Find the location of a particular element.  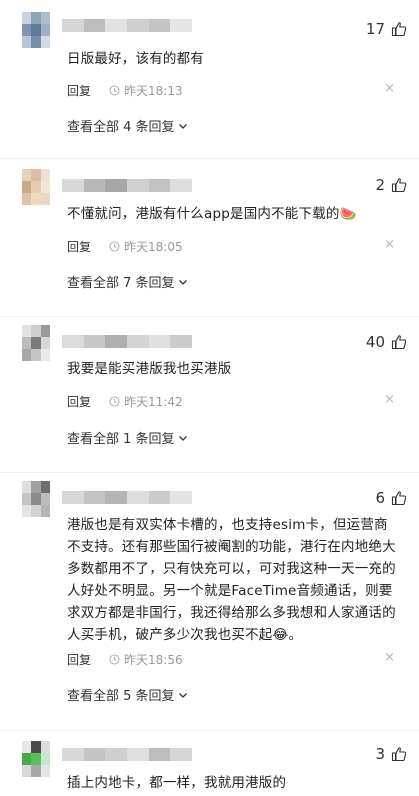

view-replies-link: 查看全部 5 条回复 is located at coordinates (127, 694).